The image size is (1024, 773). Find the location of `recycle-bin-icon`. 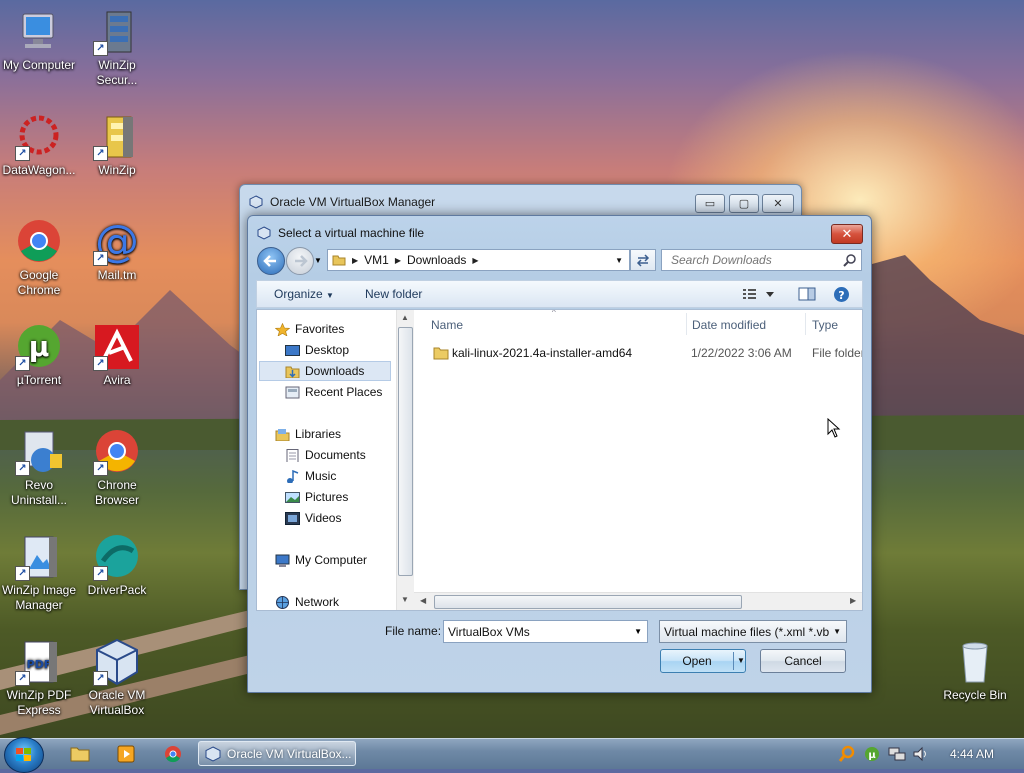

recycle-bin-icon is located at coordinates (975, 662).